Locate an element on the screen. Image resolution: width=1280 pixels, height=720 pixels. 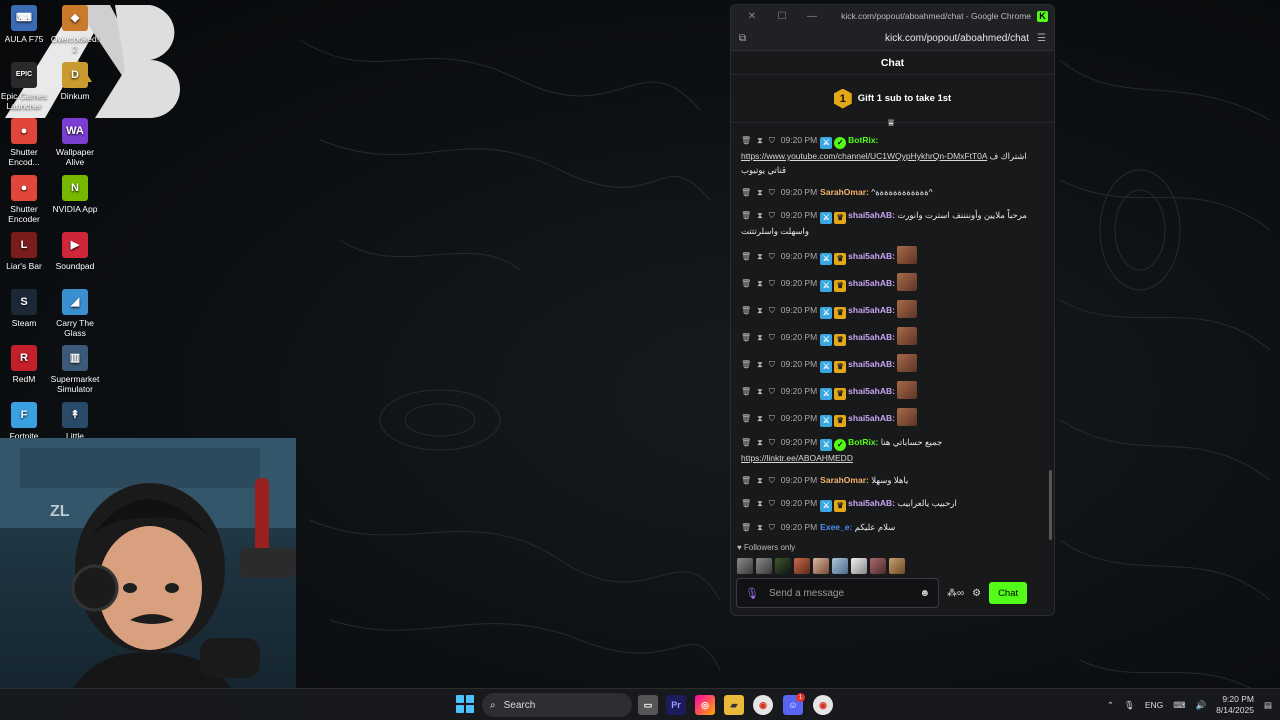
microphone-icon: 🎙 is located at coordinates (752, 593).